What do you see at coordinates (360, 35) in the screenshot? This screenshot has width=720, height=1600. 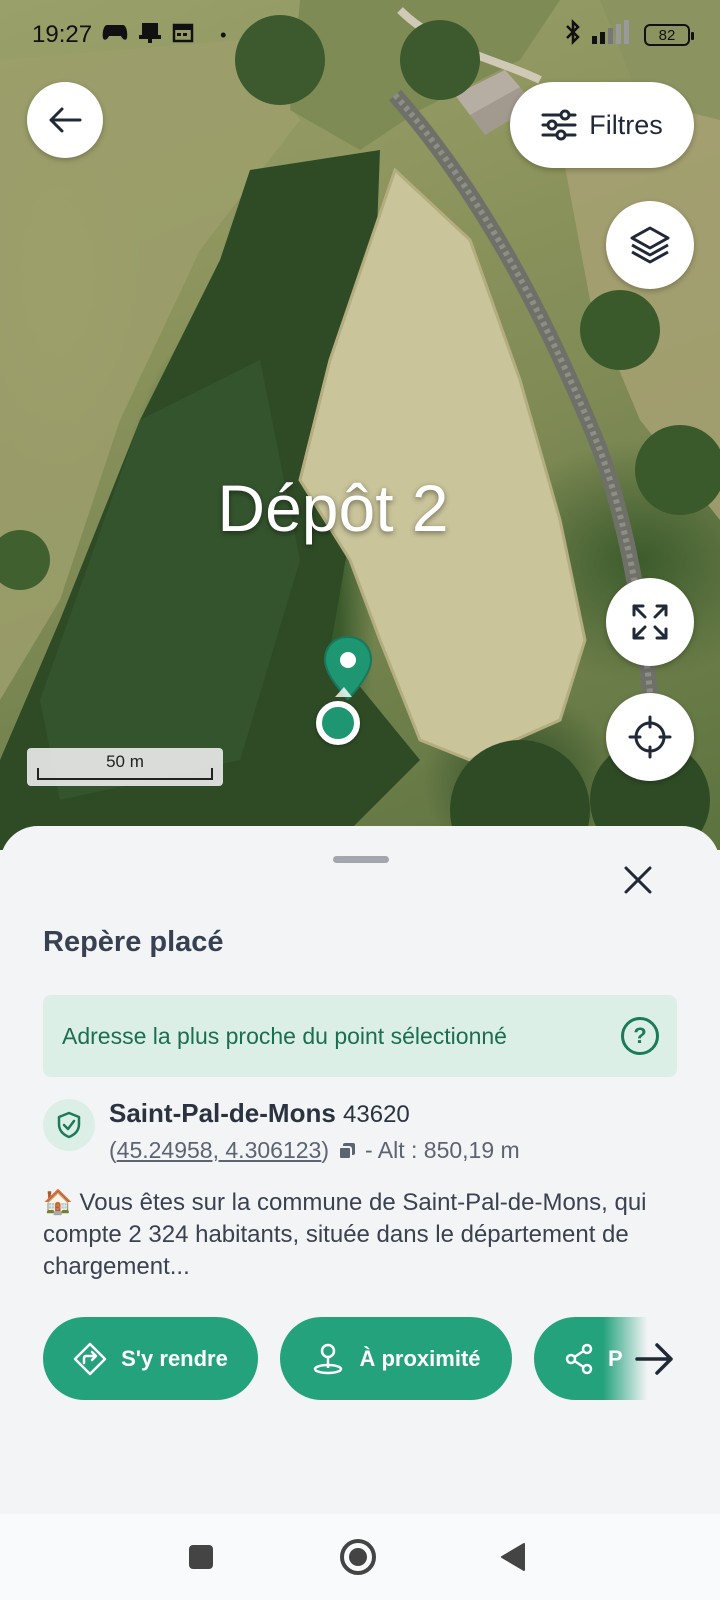 I see `status-bar: 19:27 • 82` at bounding box center [360, 35].